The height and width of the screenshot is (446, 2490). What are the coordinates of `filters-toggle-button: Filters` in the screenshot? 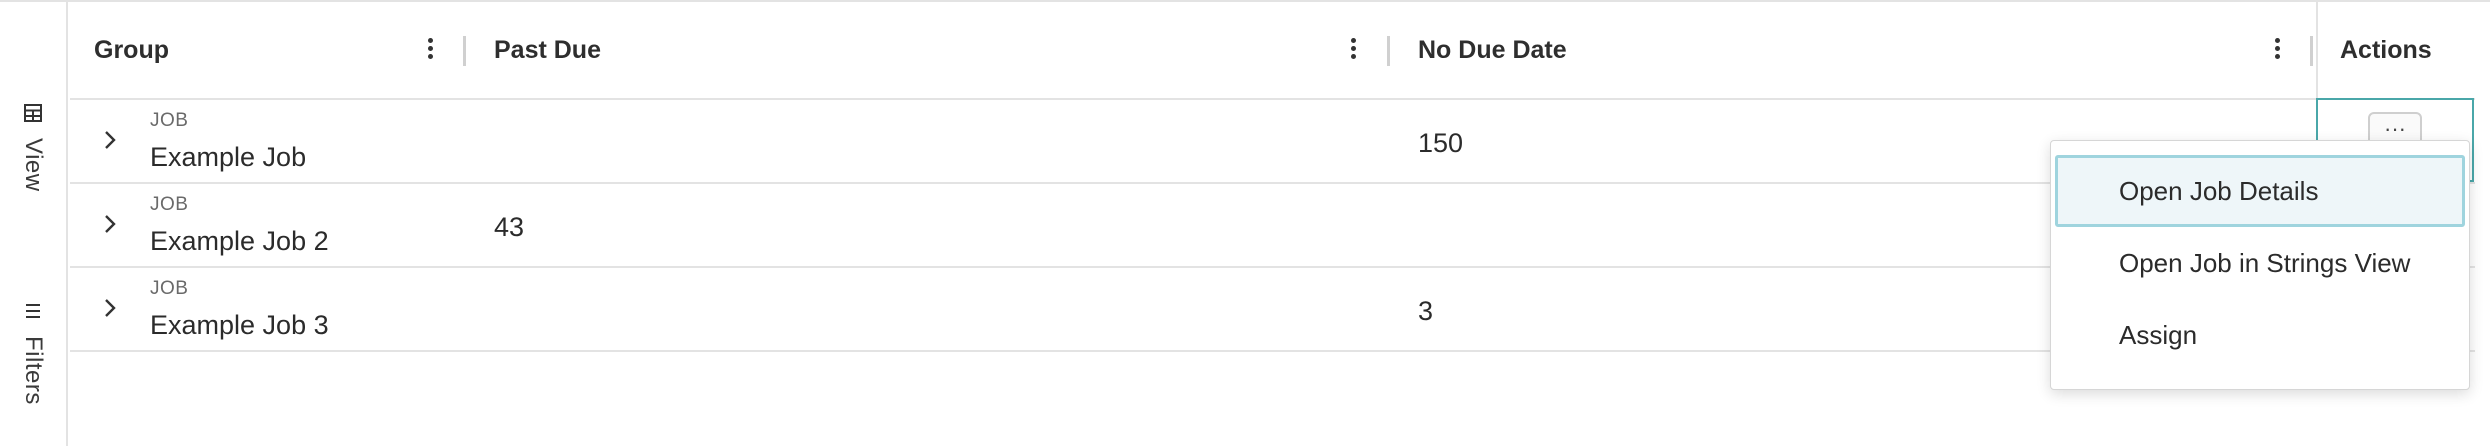 It's located at (33, 352).